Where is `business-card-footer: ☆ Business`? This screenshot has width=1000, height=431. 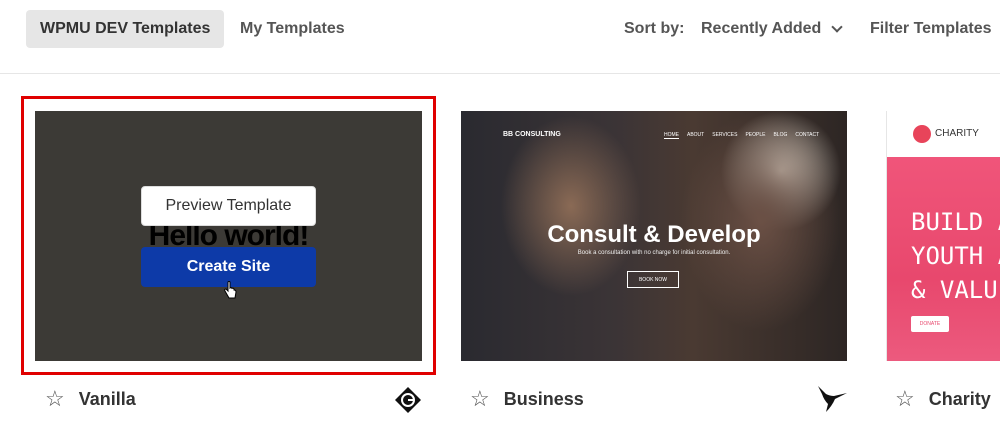
business-card-footer: ☆ Business is located at coordinates (527, 399).